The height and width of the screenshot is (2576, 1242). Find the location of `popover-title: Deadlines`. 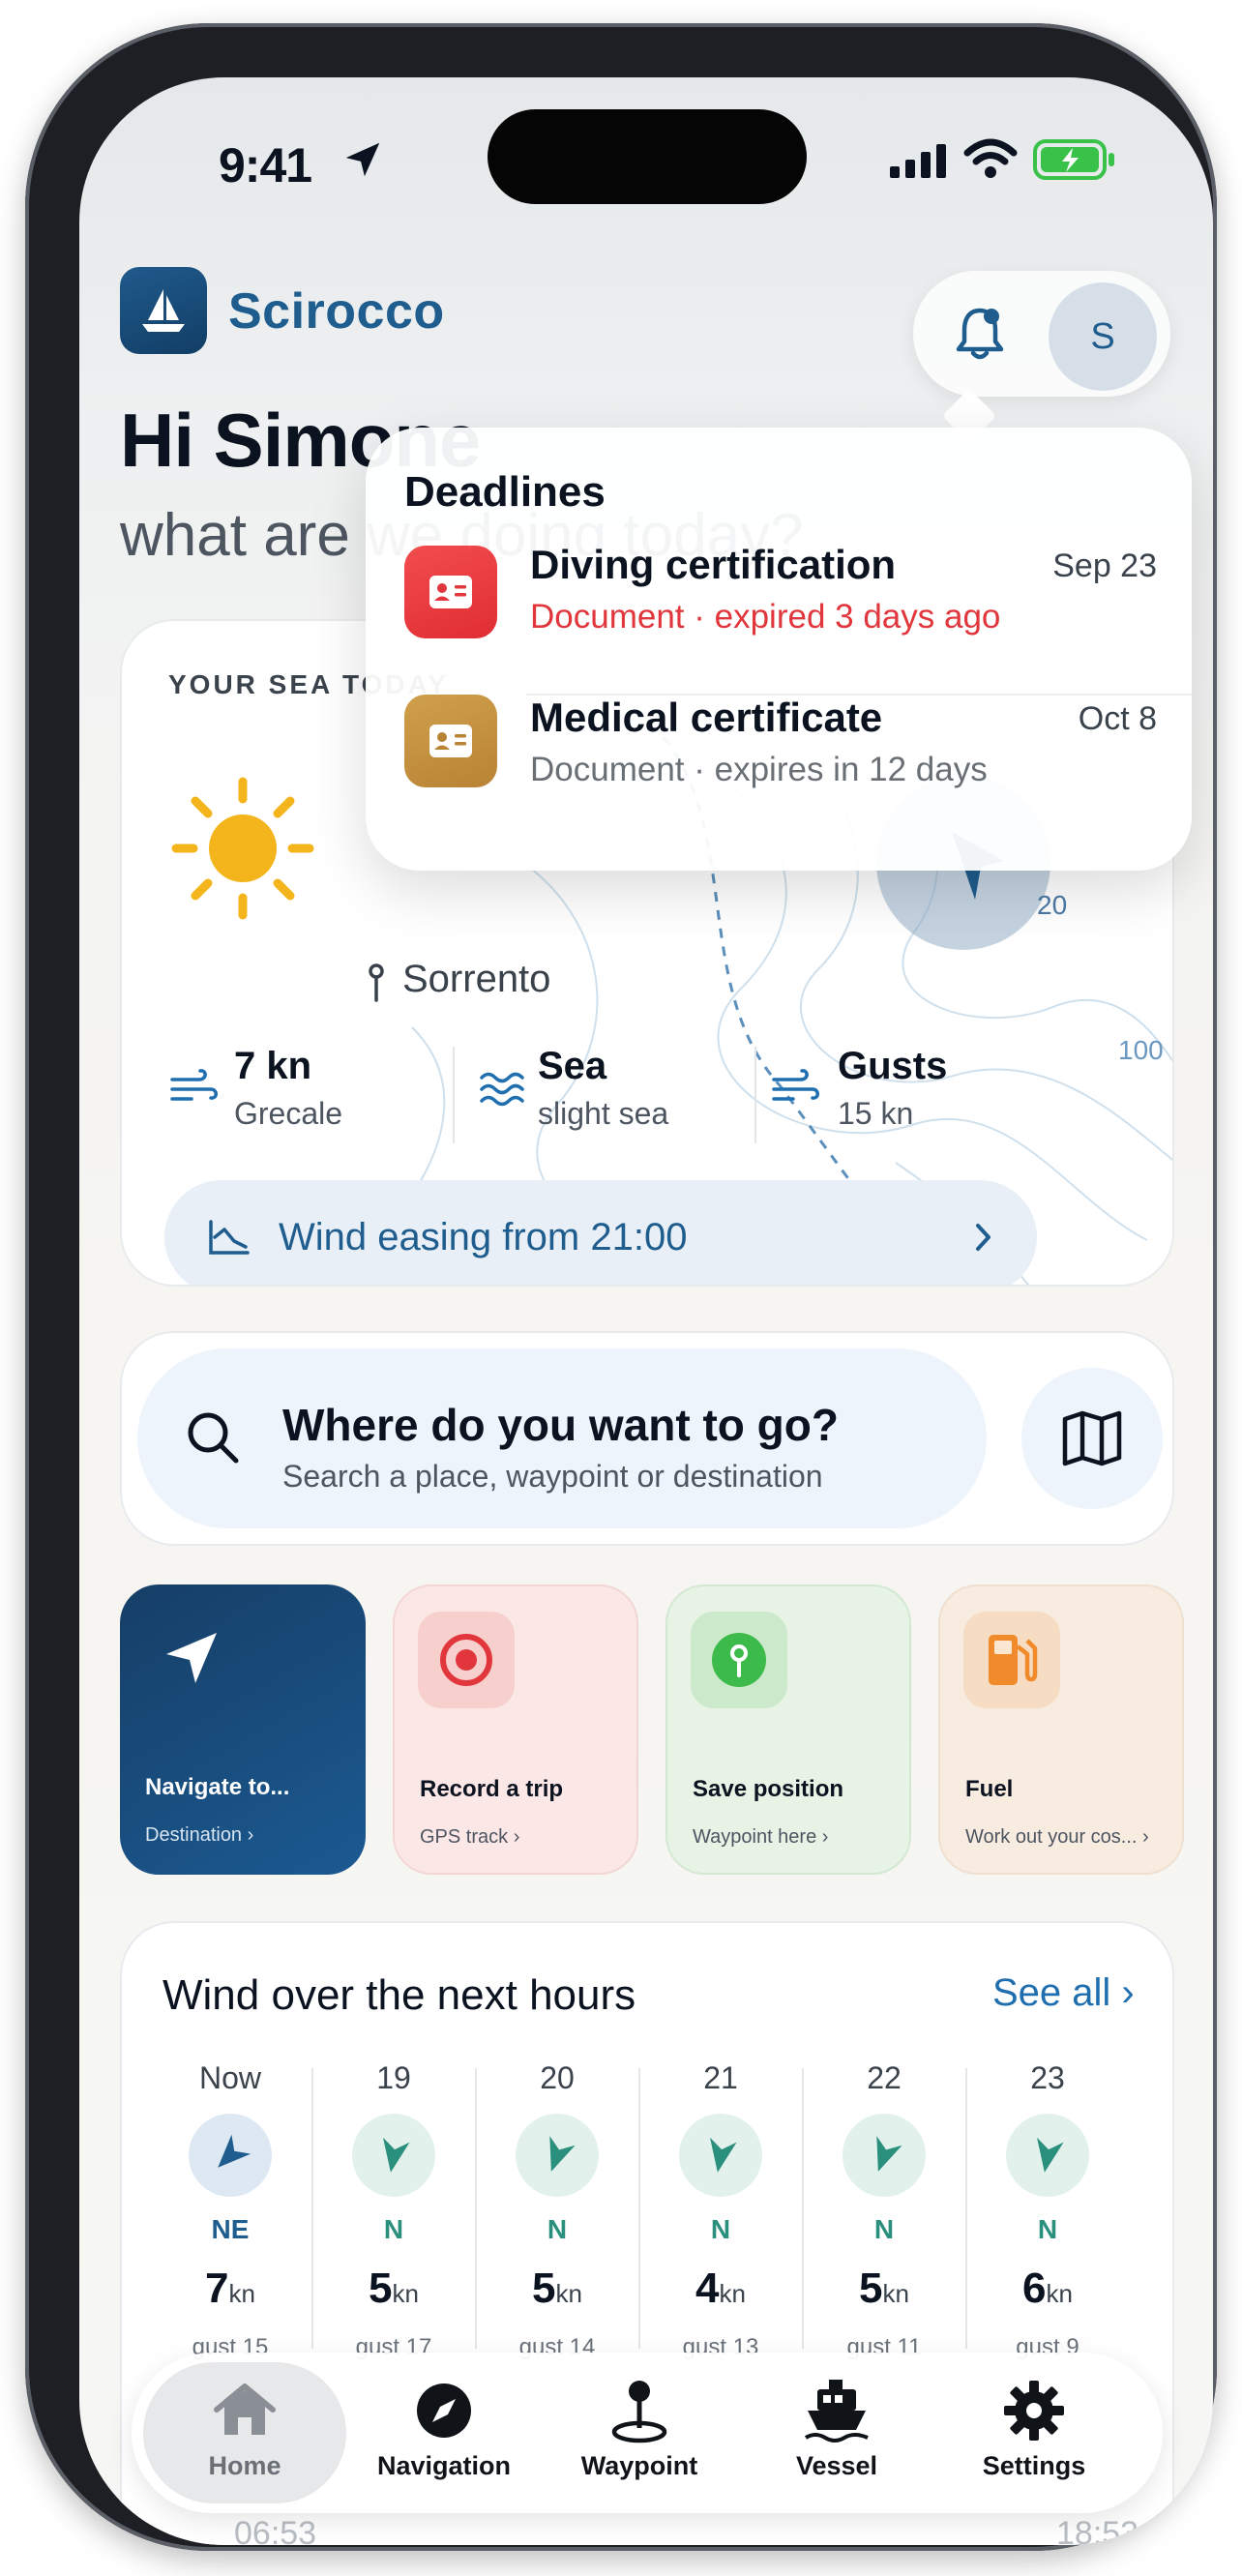

popover-title: Deadlines is located at coordinates (505, 492).